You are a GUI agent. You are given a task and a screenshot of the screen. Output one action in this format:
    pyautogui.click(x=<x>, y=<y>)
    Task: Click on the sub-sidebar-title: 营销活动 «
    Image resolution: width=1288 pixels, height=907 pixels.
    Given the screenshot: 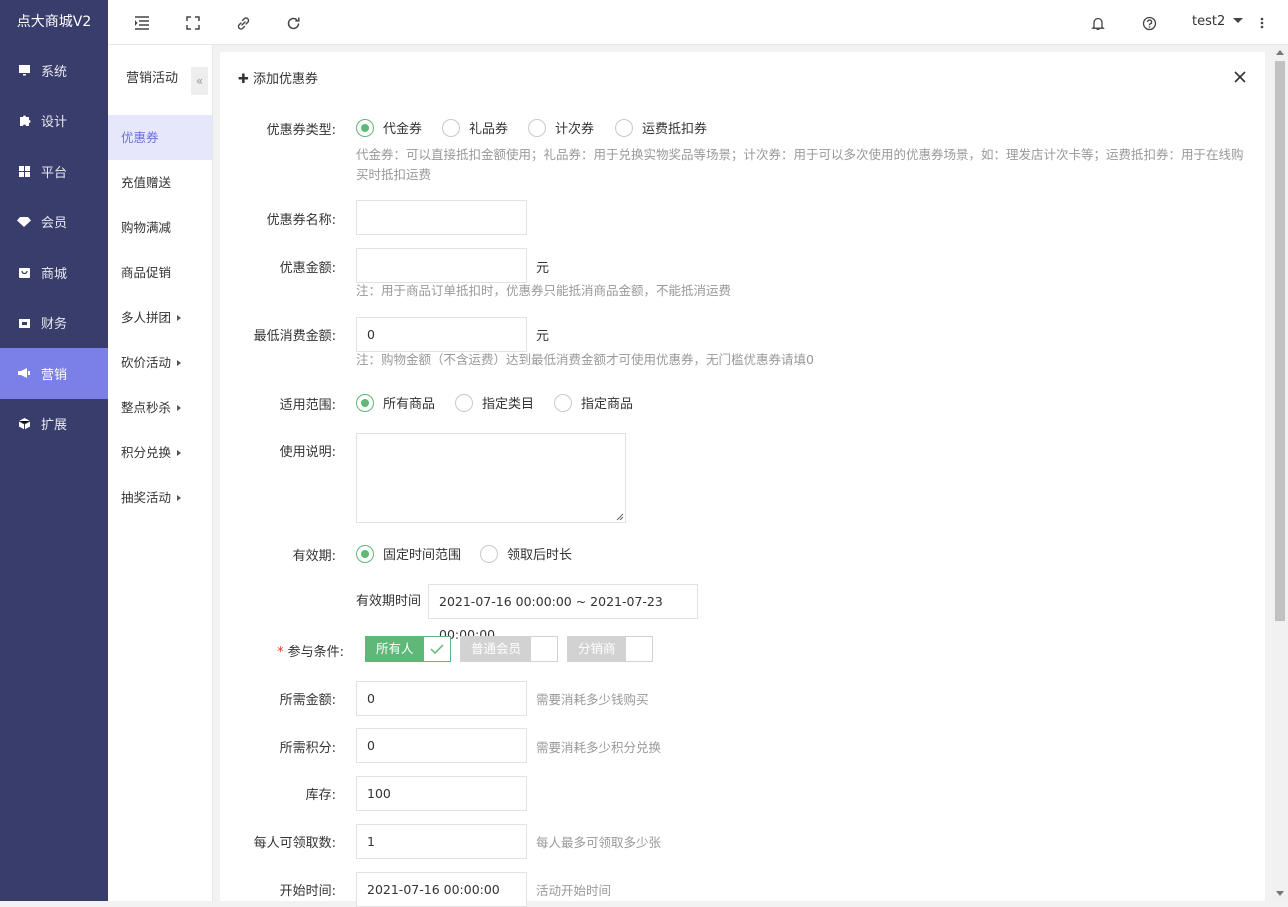 What is the action you would take?
    pyautogui.click(x=160, y=80)
    